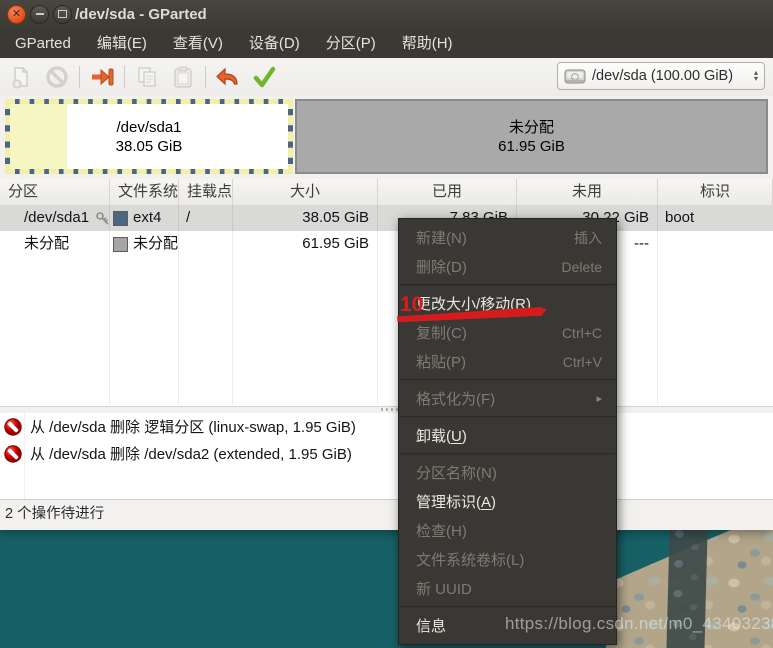  Describe the element at coordinates (507, 501) in the screenshot. I see `menu-item: 管理标识(A)` at that location.